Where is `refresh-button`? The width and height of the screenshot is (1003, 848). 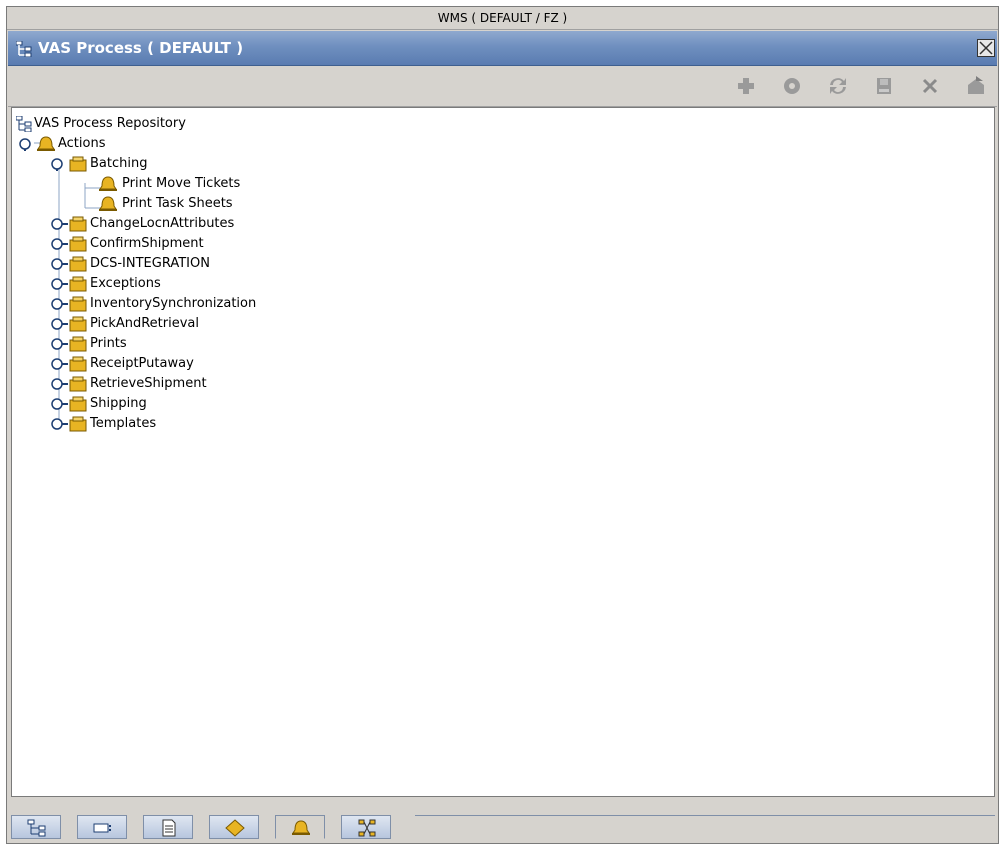 refresh-button is located at coordinates (838, 86).